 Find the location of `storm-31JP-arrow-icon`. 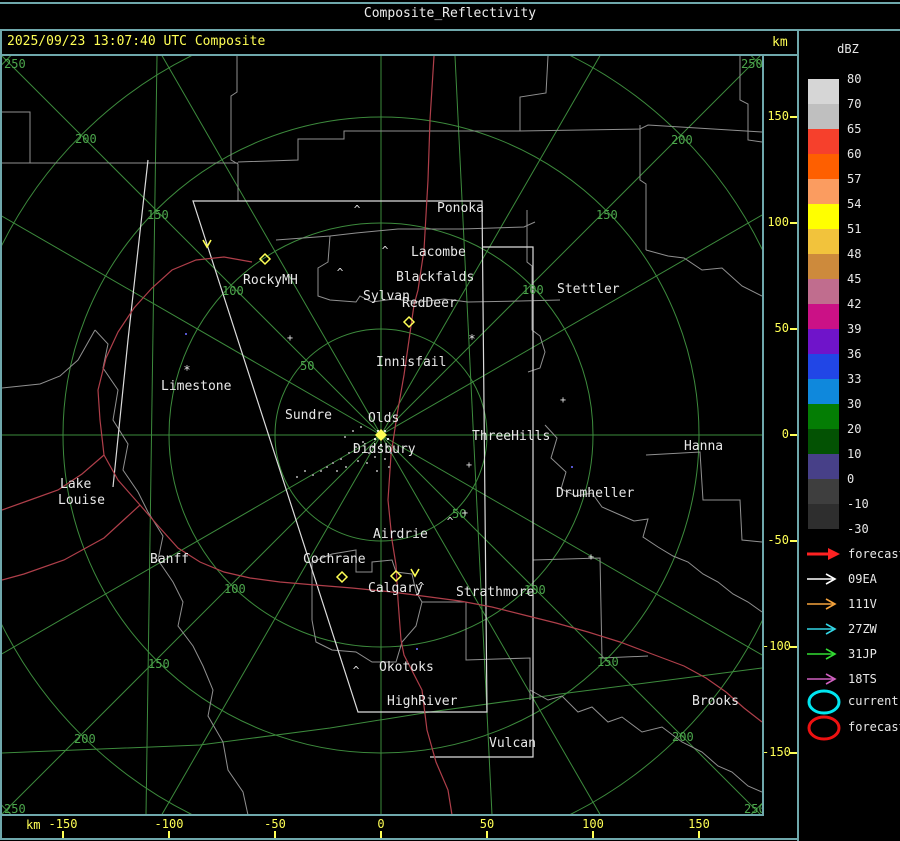

storm-31JP-arrow-icon is located at coordinates (822, 654).